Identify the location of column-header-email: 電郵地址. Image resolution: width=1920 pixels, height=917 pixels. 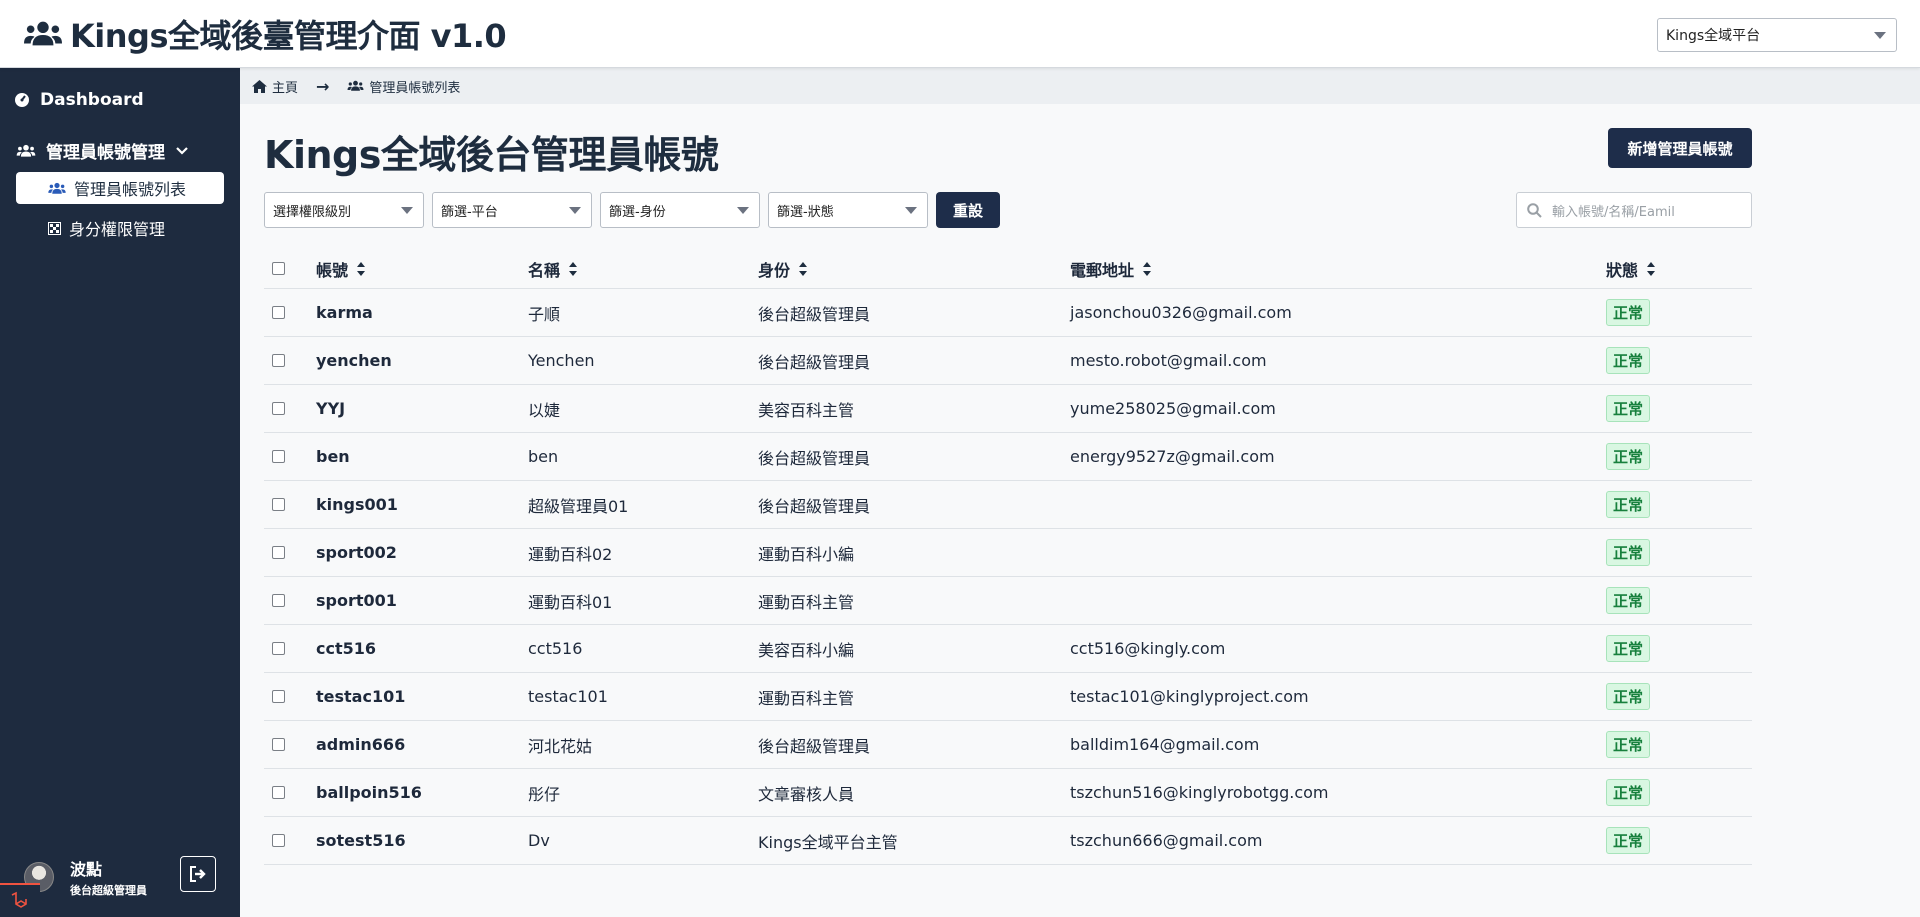
(1111, 268).